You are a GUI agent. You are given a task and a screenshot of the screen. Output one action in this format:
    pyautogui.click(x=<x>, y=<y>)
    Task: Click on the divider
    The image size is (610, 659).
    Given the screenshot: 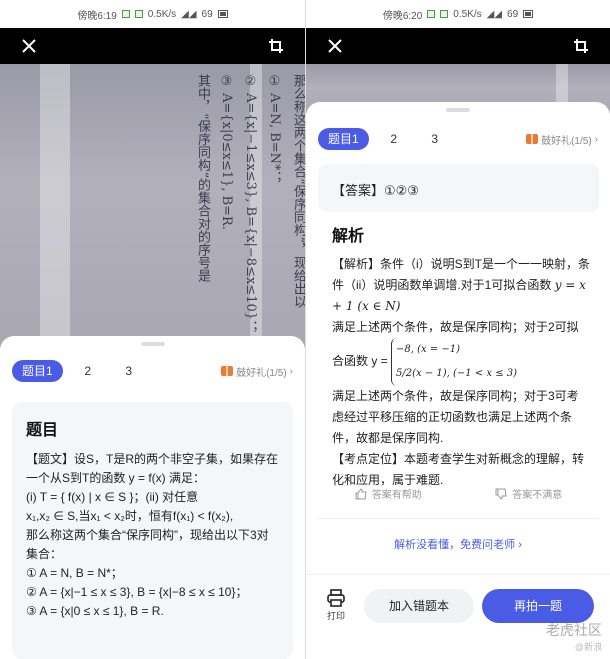 What is the action you would take?
    pyautogui.click(x=458, y=518)
    